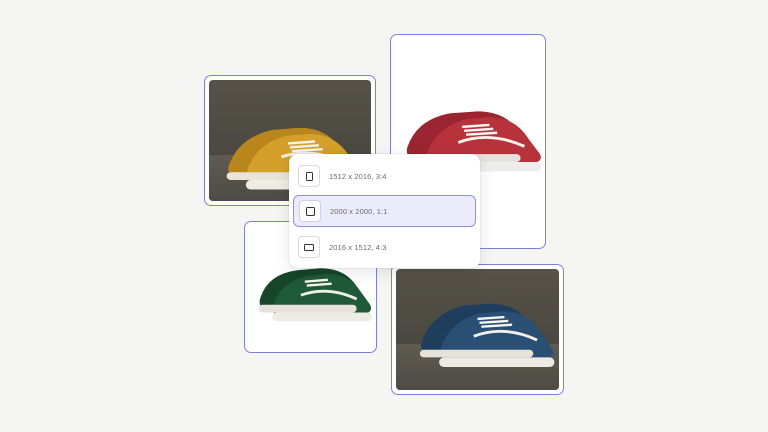  Describe the element at coordinates (358, 176) in the screenshot. I see `ratio-option-label: 1512 x 2016, 3:4` at that location.